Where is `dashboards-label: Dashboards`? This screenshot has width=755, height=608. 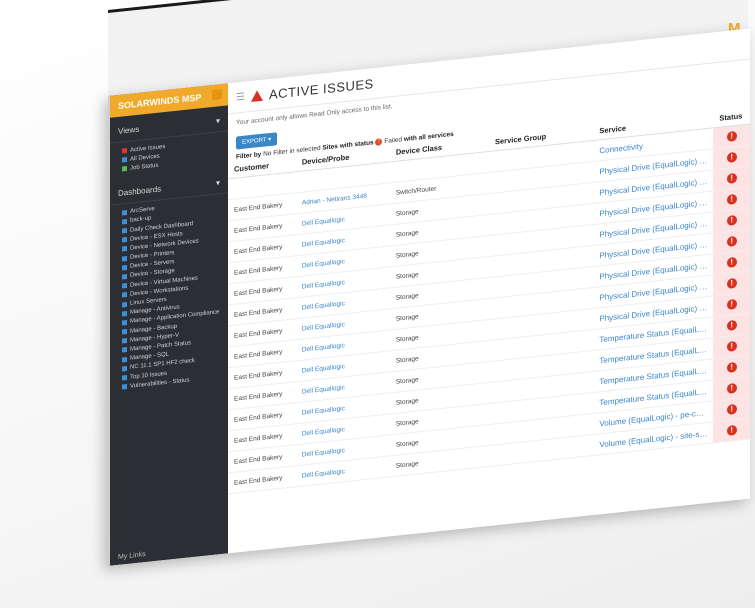
dashboards-label: Dashboards is located at coordinates (140, 190).